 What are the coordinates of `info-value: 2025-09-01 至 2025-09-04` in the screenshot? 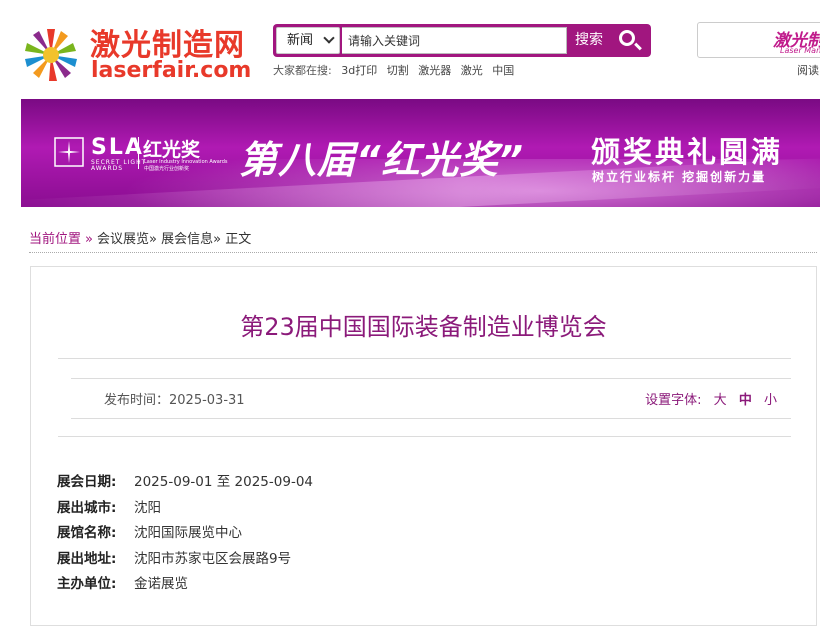 It's located at (223, 482).